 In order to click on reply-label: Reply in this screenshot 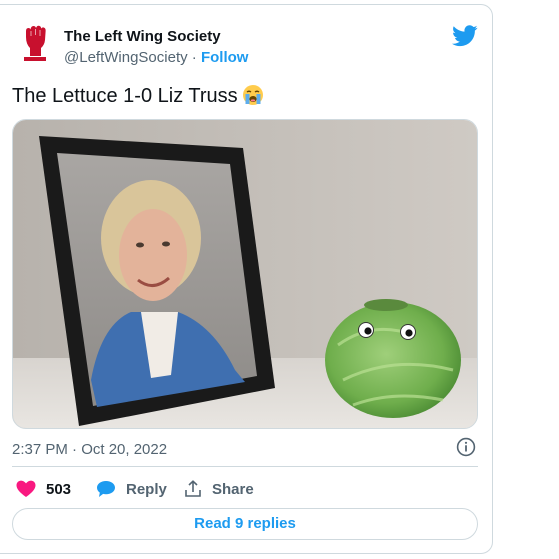, I will do `click(146, 489)`.